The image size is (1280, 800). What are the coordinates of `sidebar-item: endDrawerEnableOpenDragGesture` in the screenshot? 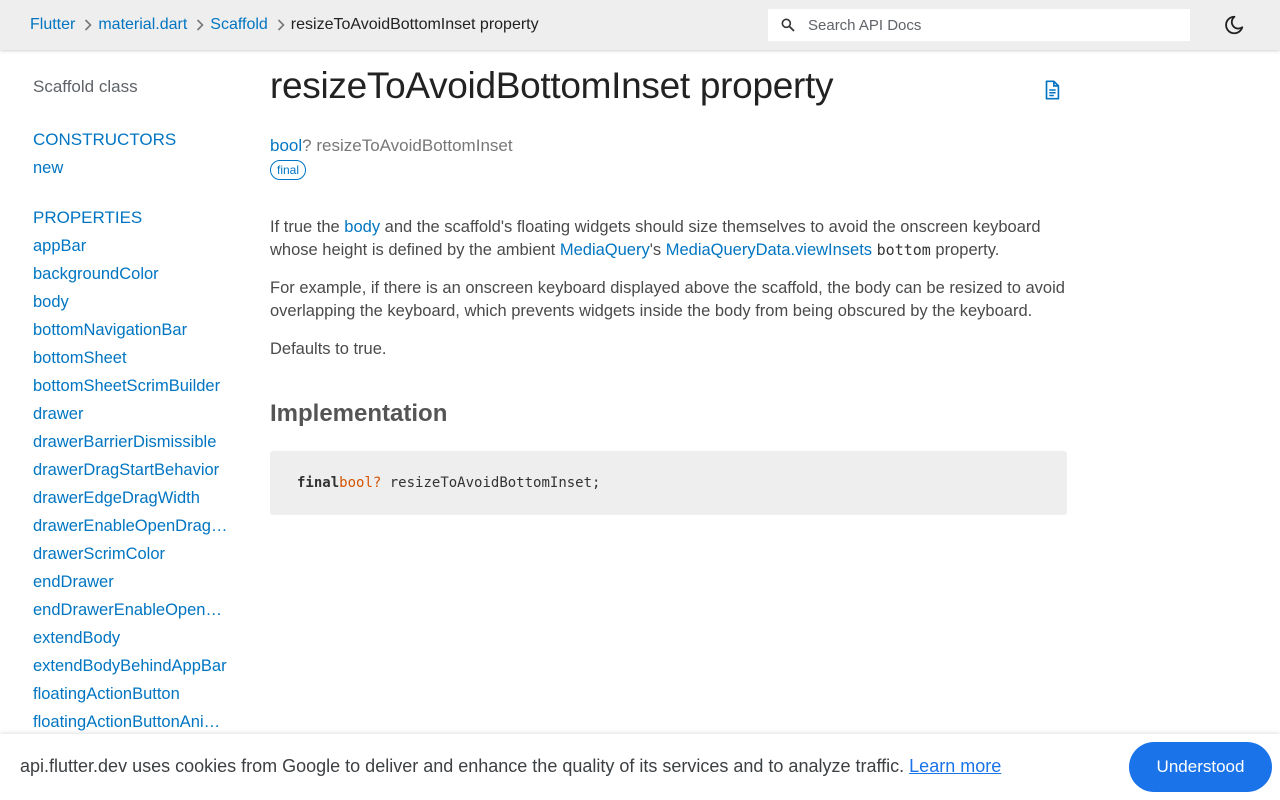 It's located at (131, 610).